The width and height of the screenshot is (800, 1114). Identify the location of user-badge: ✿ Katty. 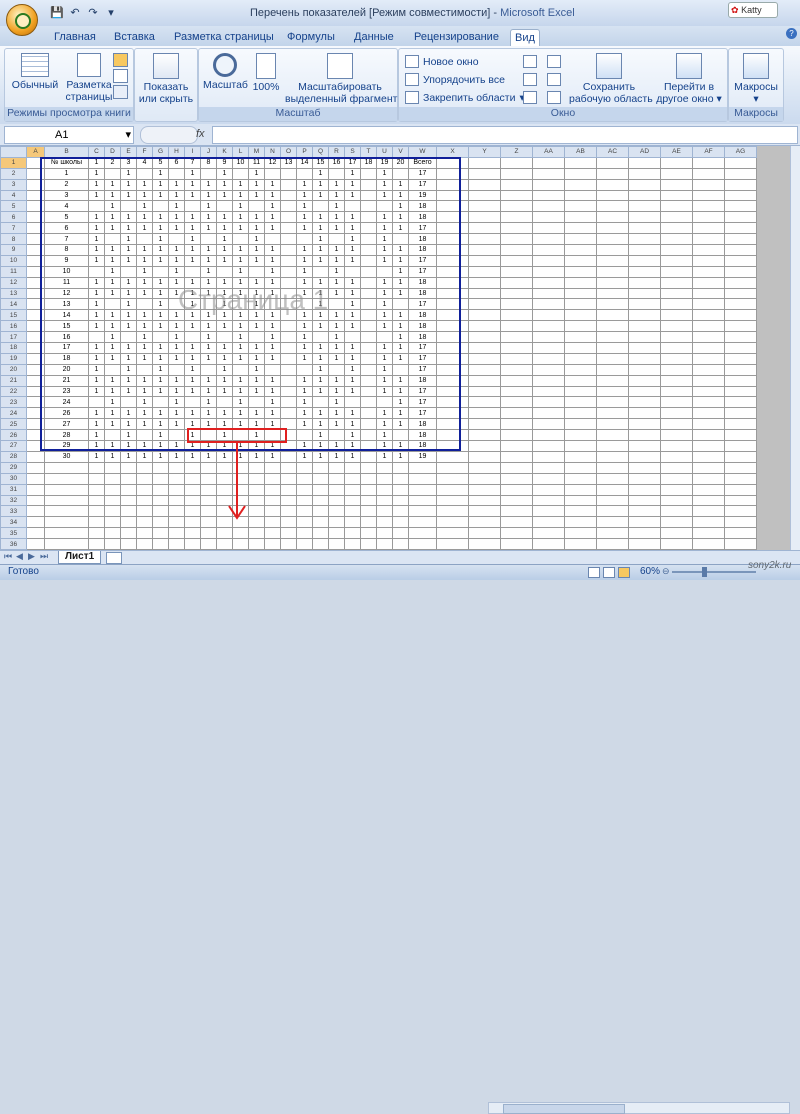
(753, 10).